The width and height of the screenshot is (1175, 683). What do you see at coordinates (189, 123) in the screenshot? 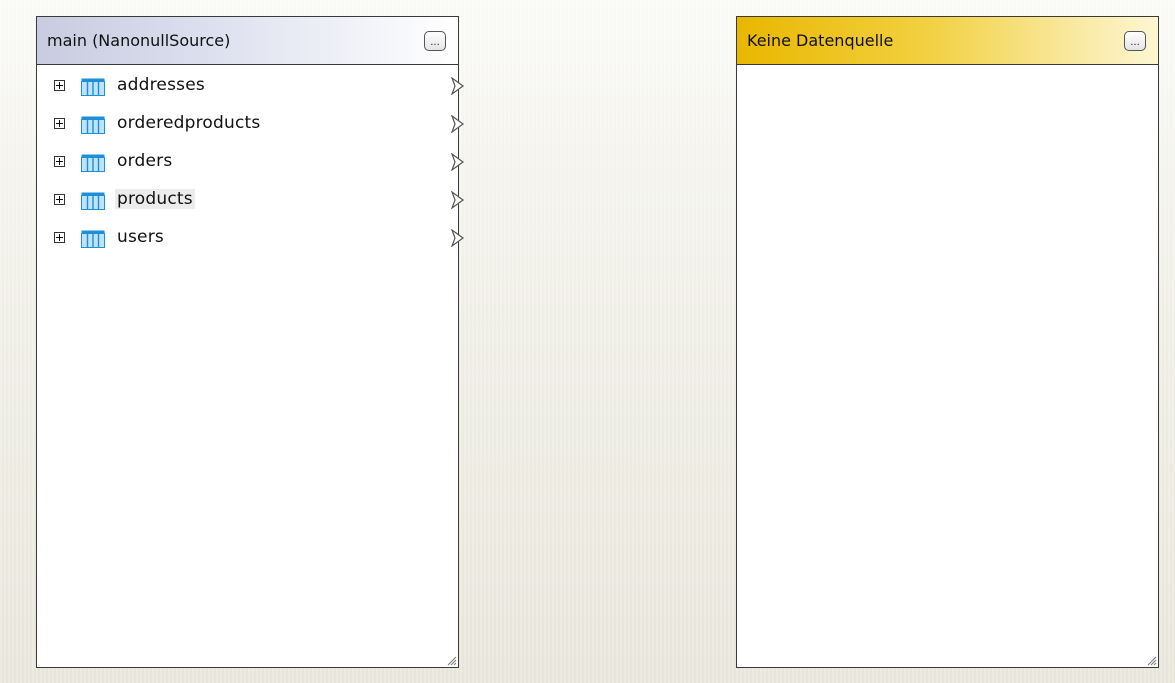
I see `tree-item-label: orderedproducts` at bounding box center [189, 123].